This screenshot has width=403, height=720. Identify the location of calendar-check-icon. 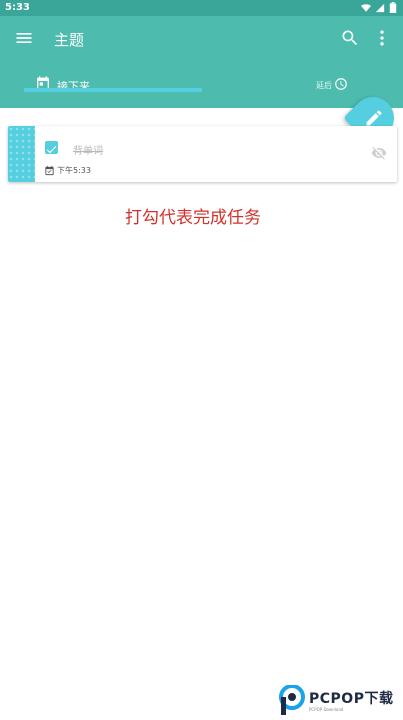
(49, 170).